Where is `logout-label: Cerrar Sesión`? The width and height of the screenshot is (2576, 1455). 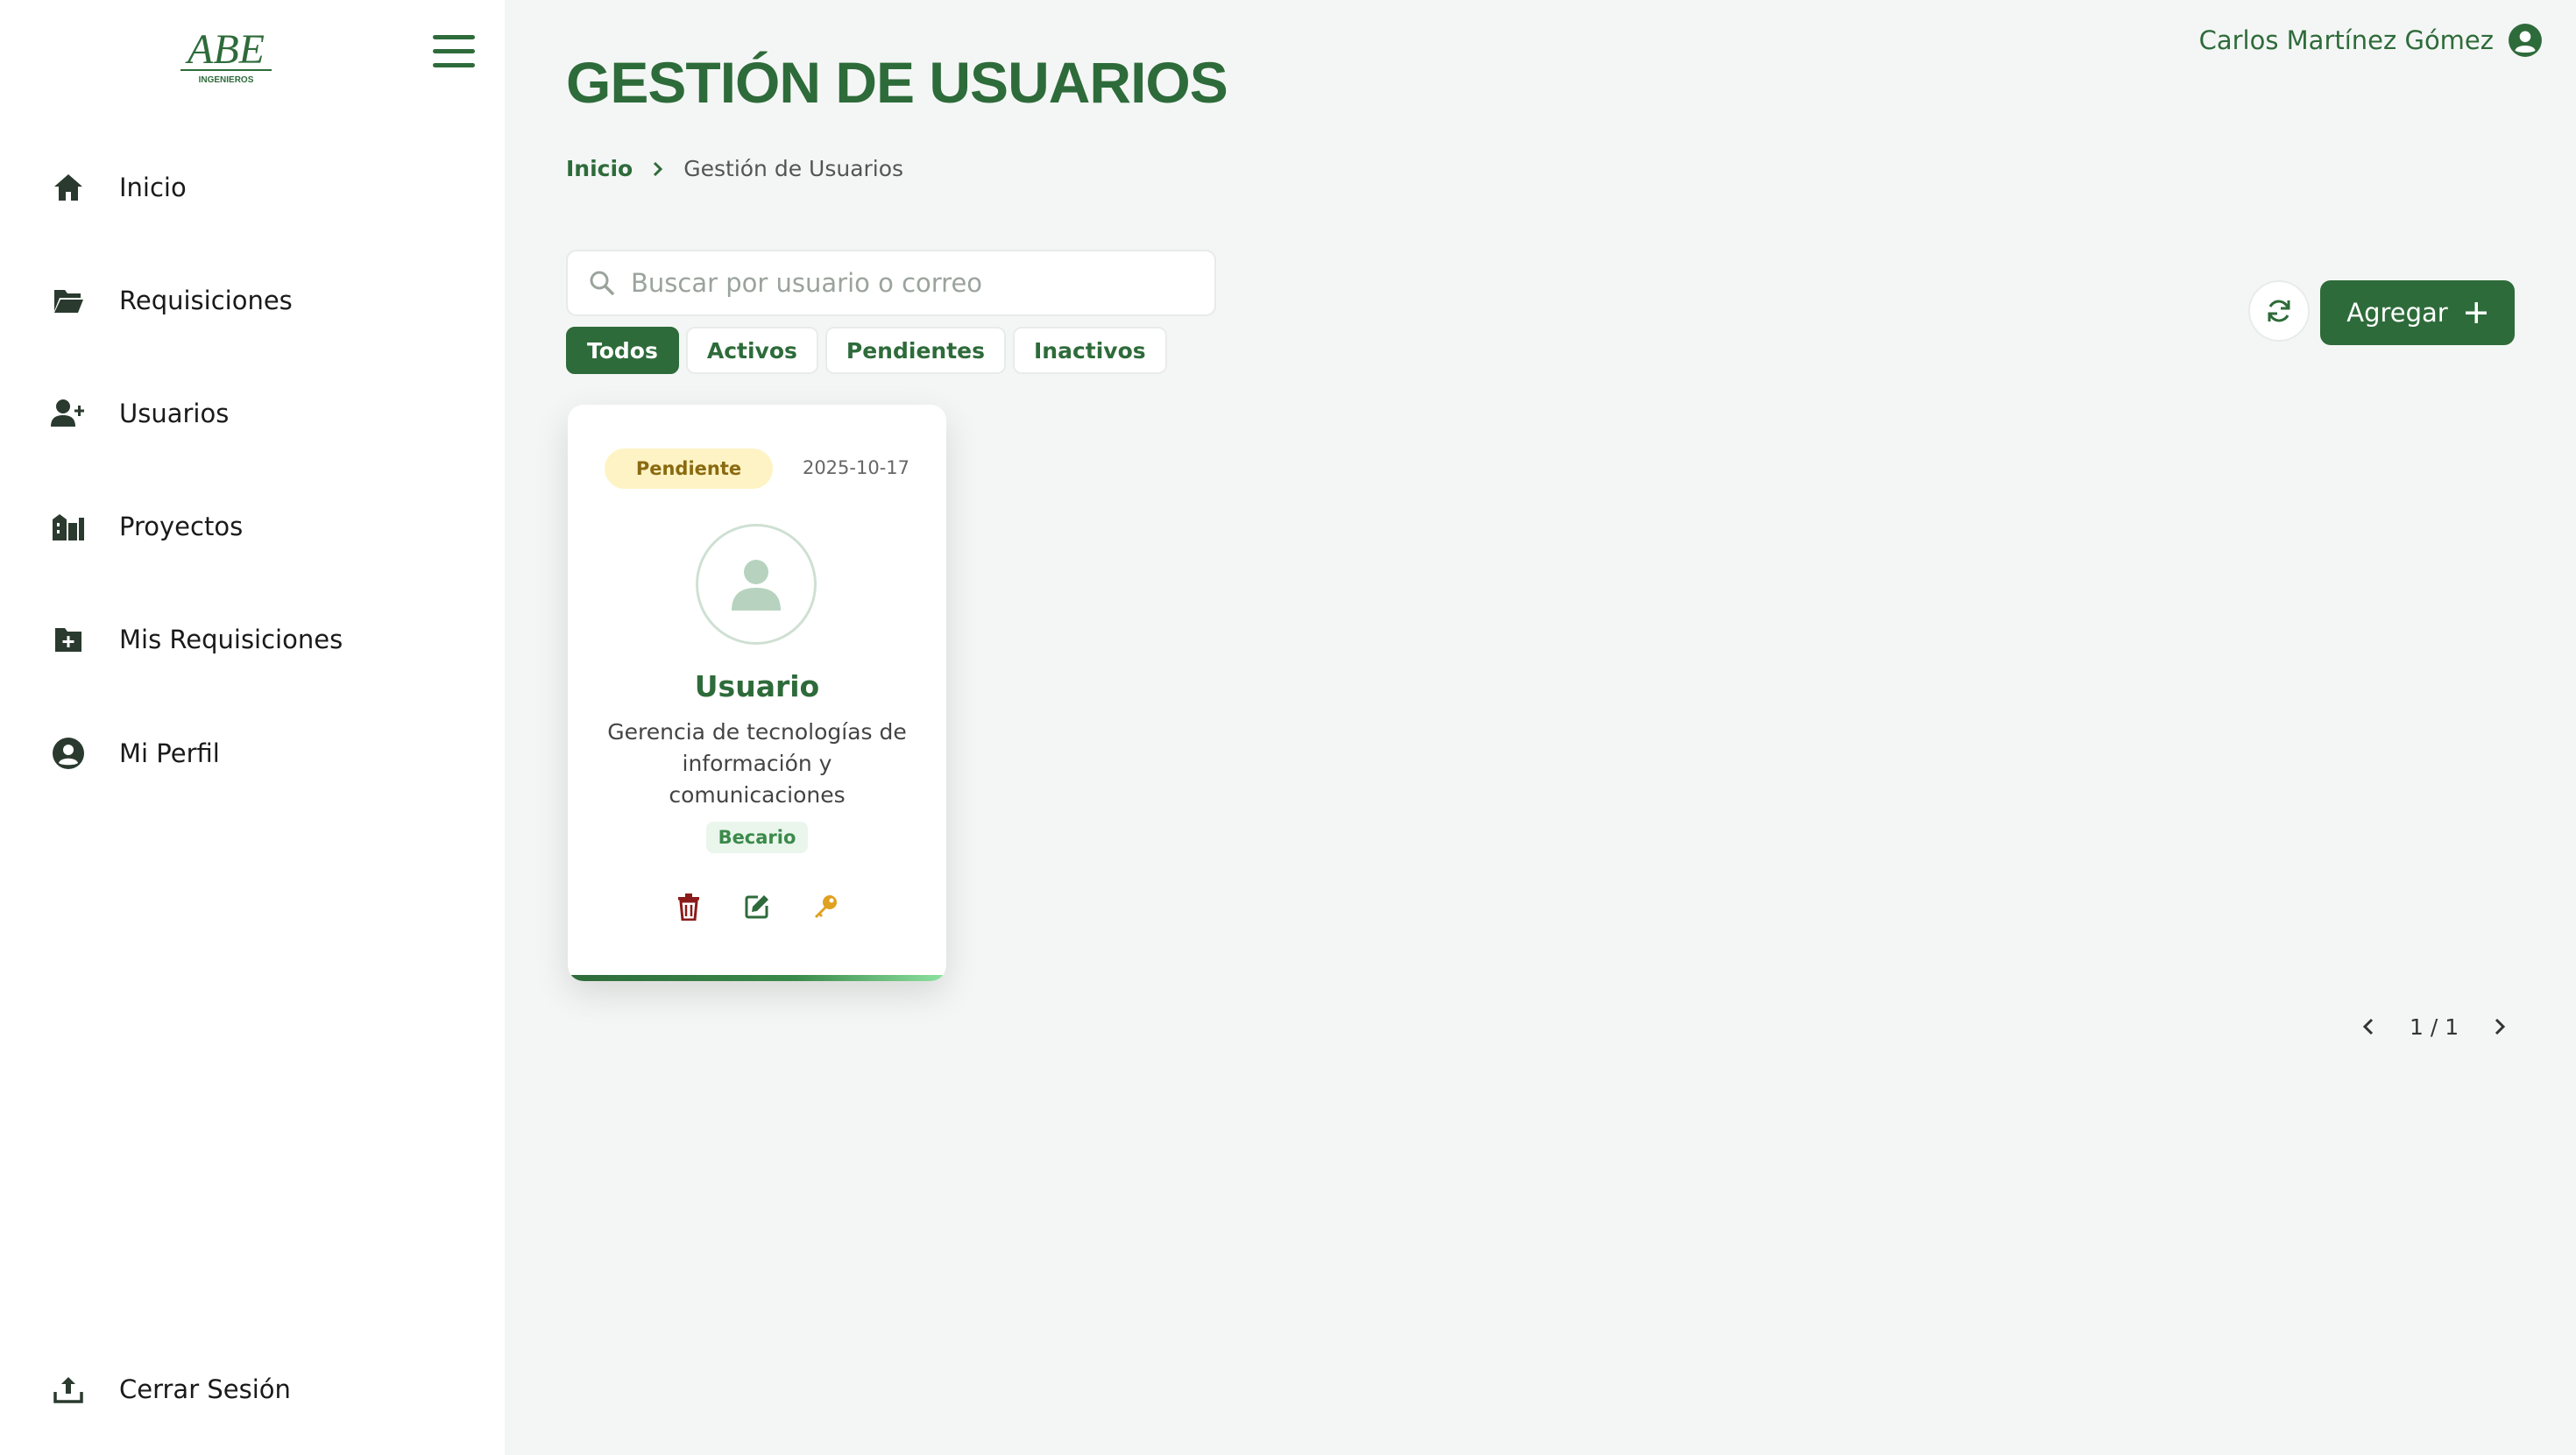
logout-label: Cerrar Sesión is located at coordinates (205, 1389).